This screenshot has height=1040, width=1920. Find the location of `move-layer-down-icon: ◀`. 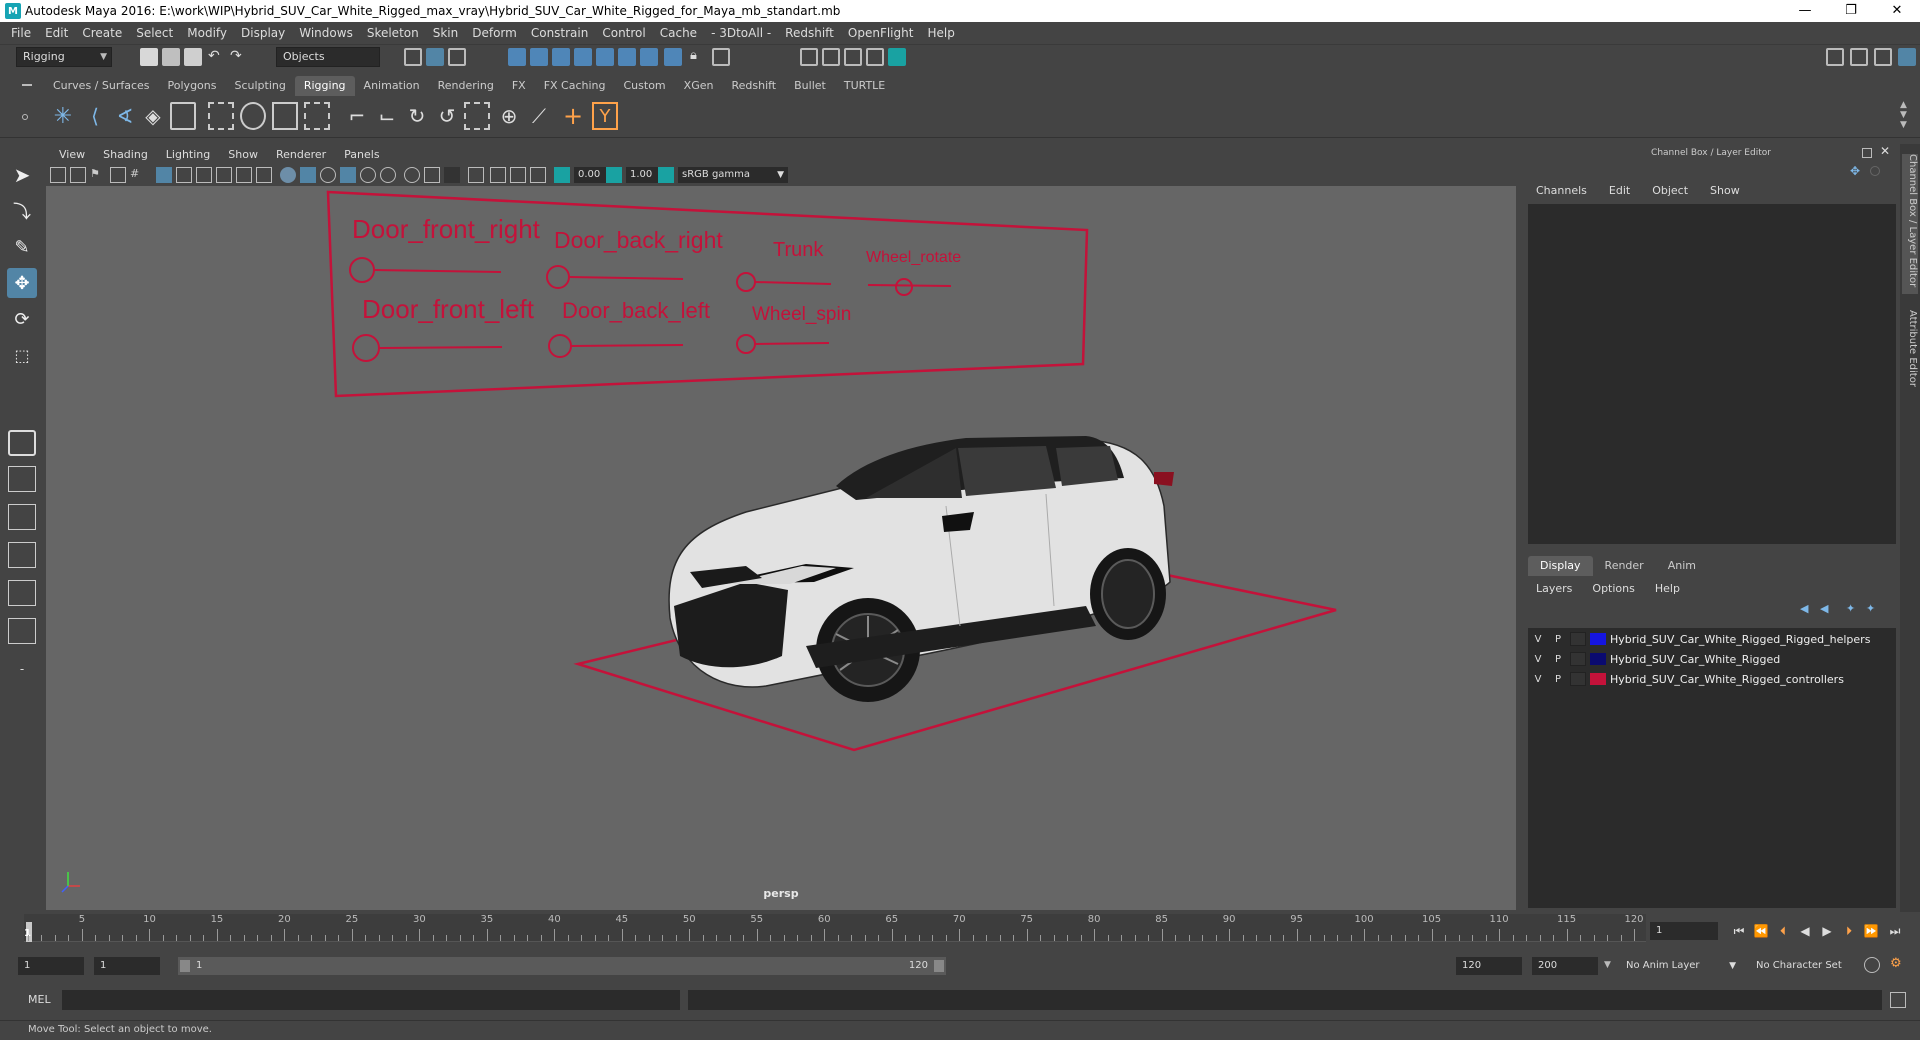

move-layer-down-icon: ◀ is located at coordinates (1824, 608).